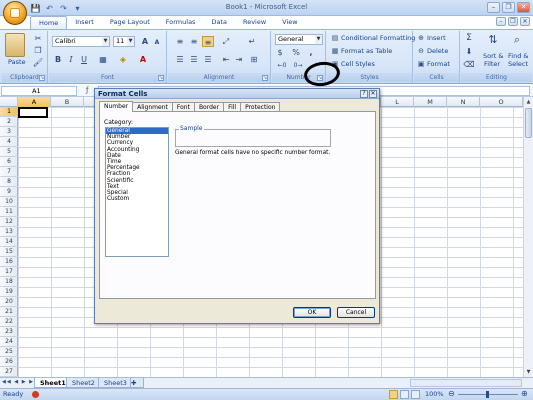 The width and height of the screenshot is (533, 400). Describe the element at coordinates (299, 39) in the screenshot. I see `number-format-dropdown: General ▼` at that location.